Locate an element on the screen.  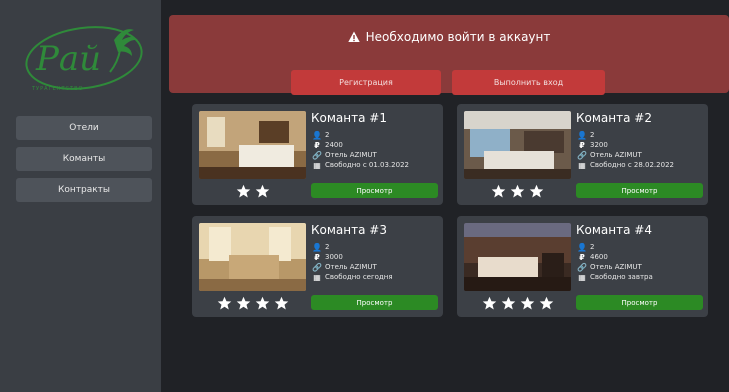
price-row: ₽3200 is located at coordinates (593, 145).